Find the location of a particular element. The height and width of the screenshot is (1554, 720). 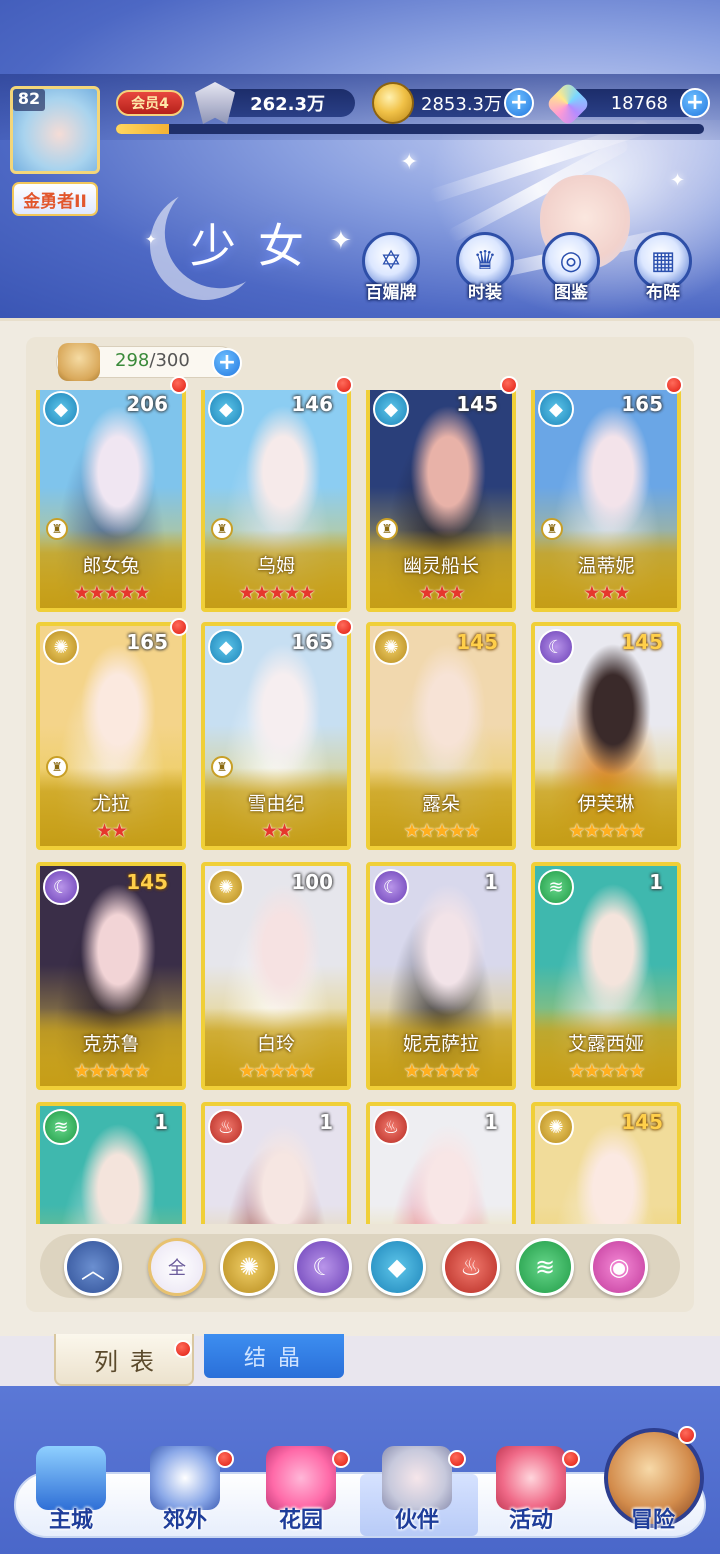

add-gold-button: + is located at coordinates (519, 103).